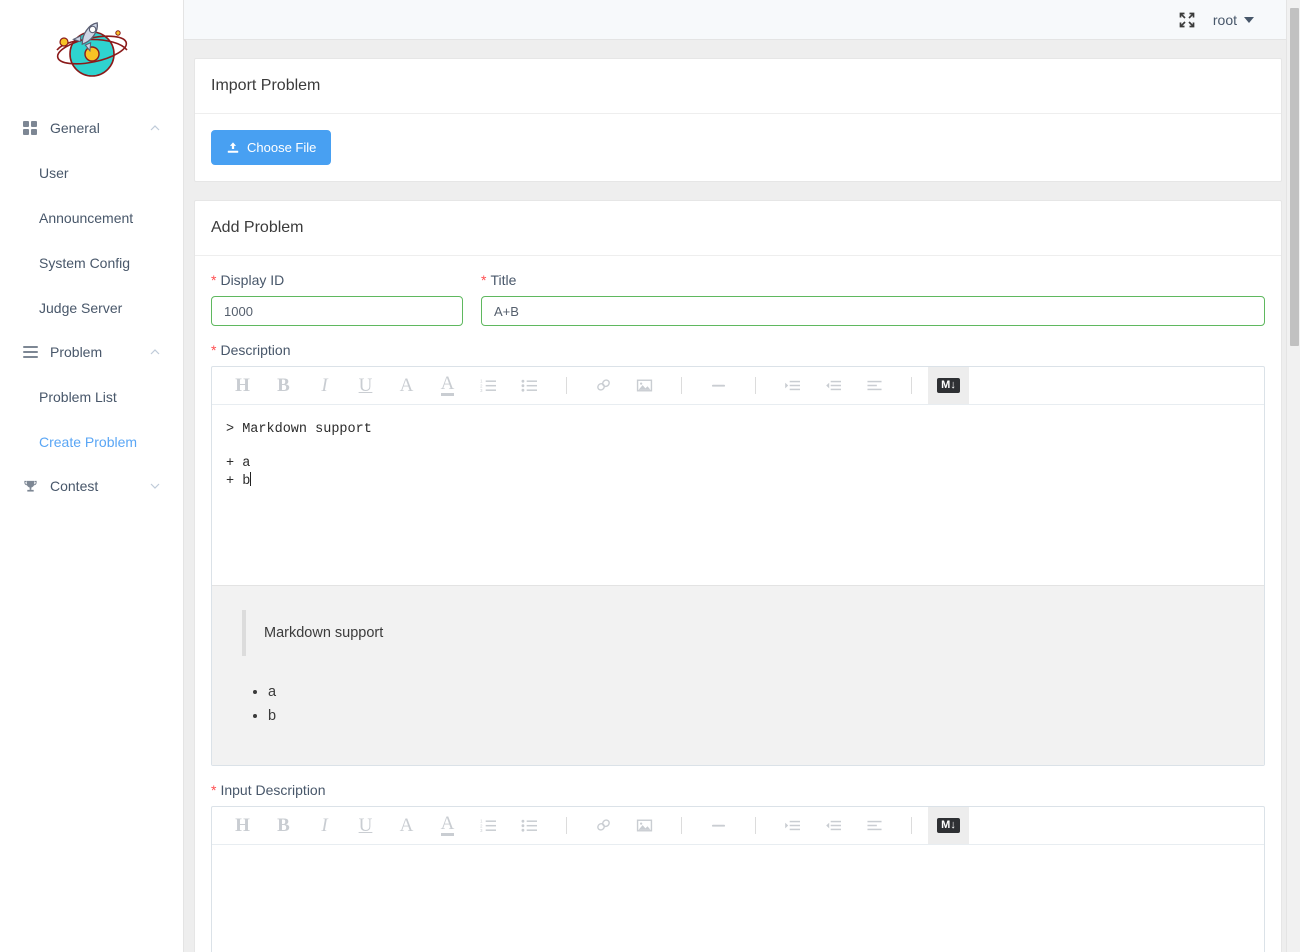 Image resolution: width=1300 pixels, height=952 pixels. What do you see at coordinates (91, 172) in the screenshot?
I see `sidebar-item-user: User` at bounding box center [91, 172].